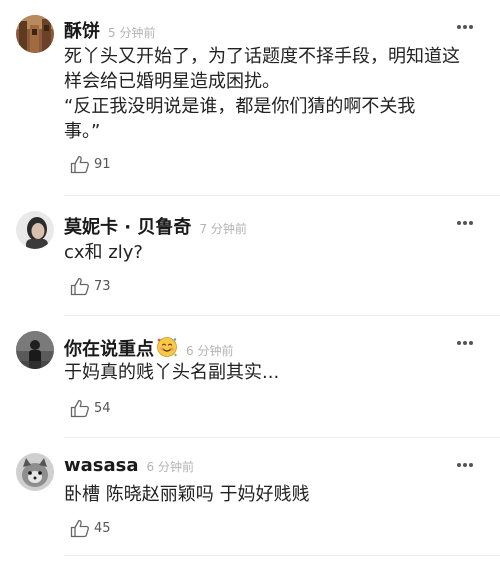 This screenshot has height=570, width=500. I want to click on like-button: 91, so click(90, 164).